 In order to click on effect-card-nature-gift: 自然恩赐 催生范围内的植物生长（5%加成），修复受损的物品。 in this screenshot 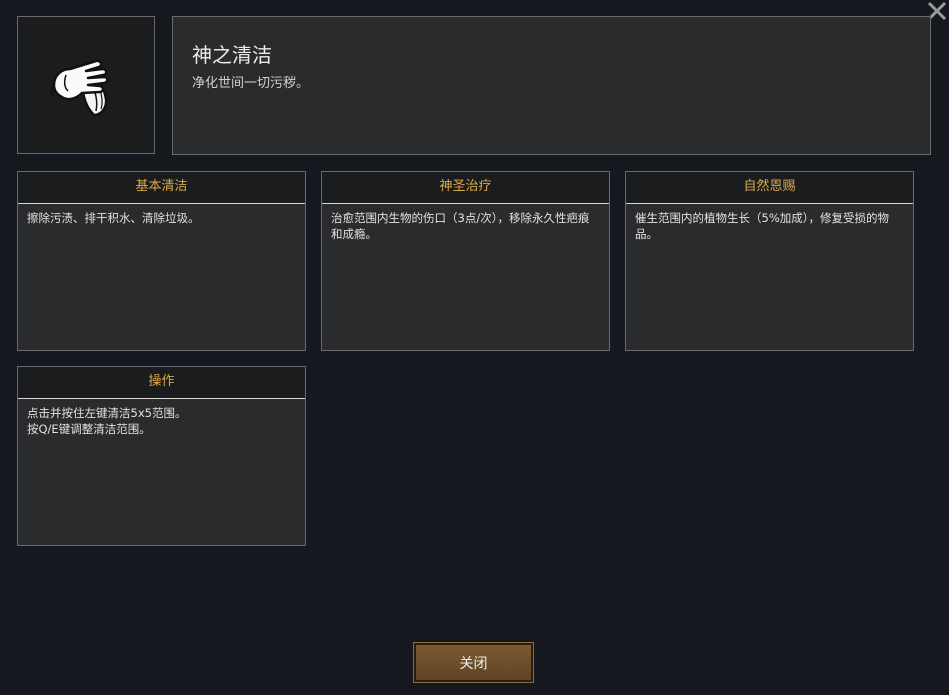, I will do `click(769, 261)`.